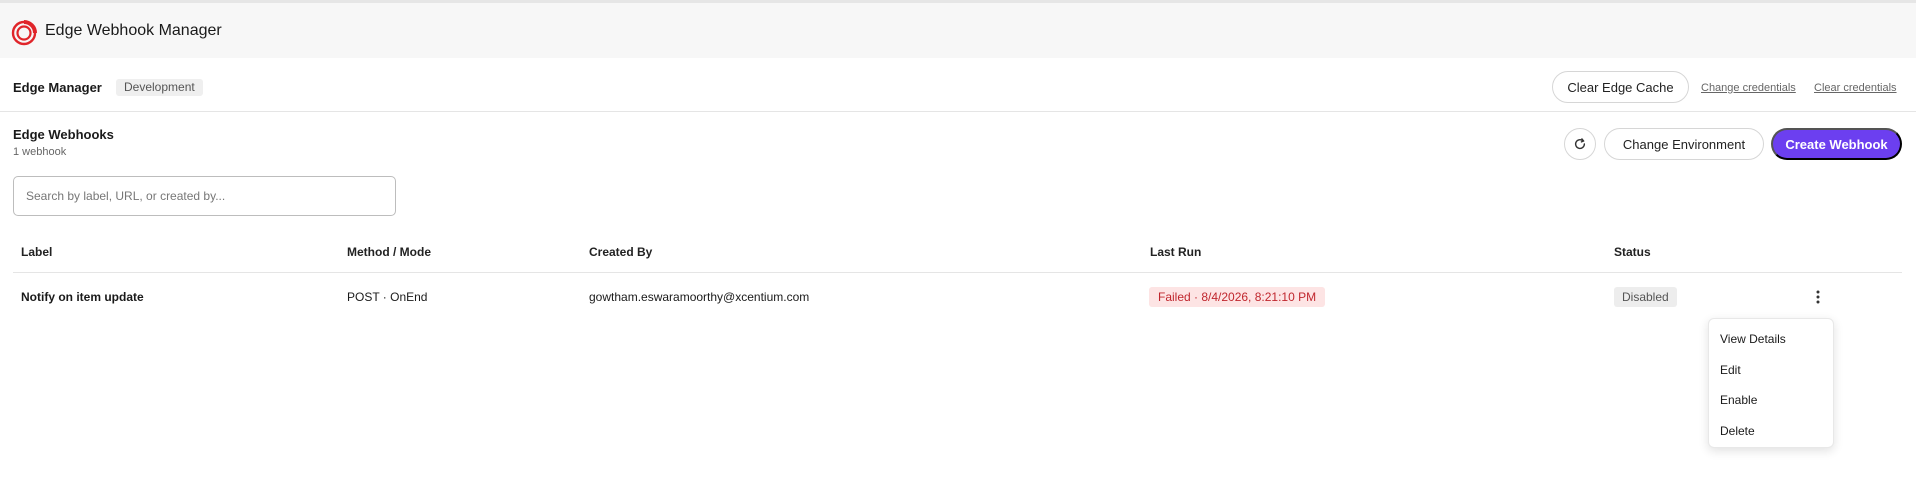  Describe the element at coordinates (1836, 144) in the screenshot. I see `create-webhook-button: Create Webhook` at that location.